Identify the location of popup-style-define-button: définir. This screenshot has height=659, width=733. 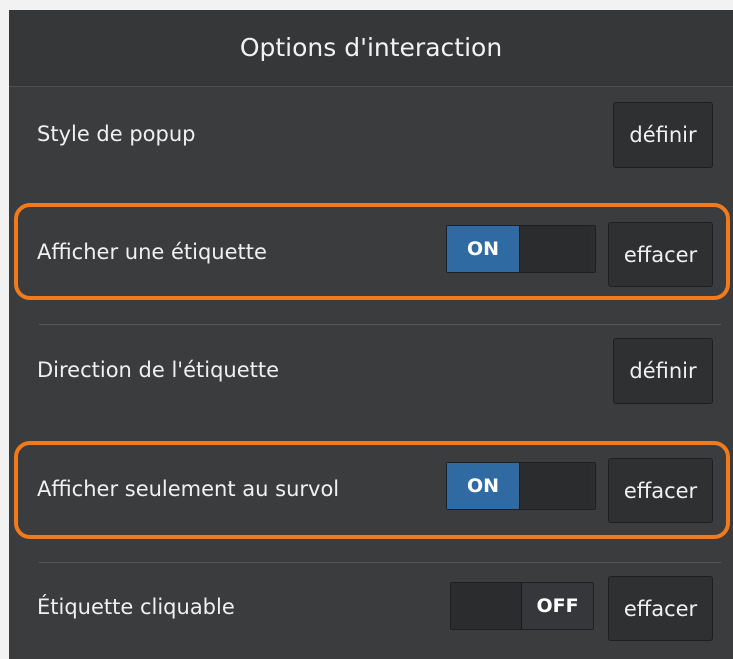
(663, 135).